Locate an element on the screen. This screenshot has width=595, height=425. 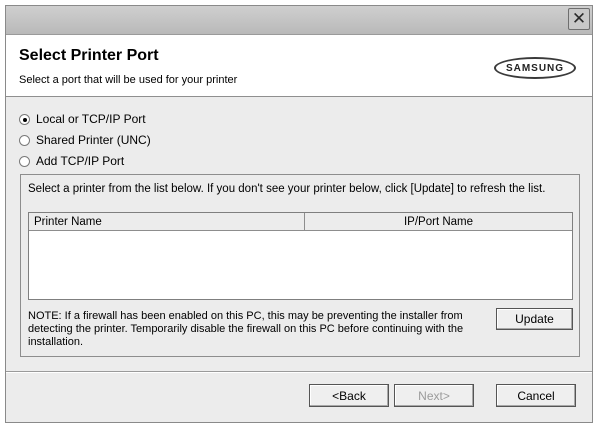
page-title: Select Printer Port is located at coordinates (89, 55).